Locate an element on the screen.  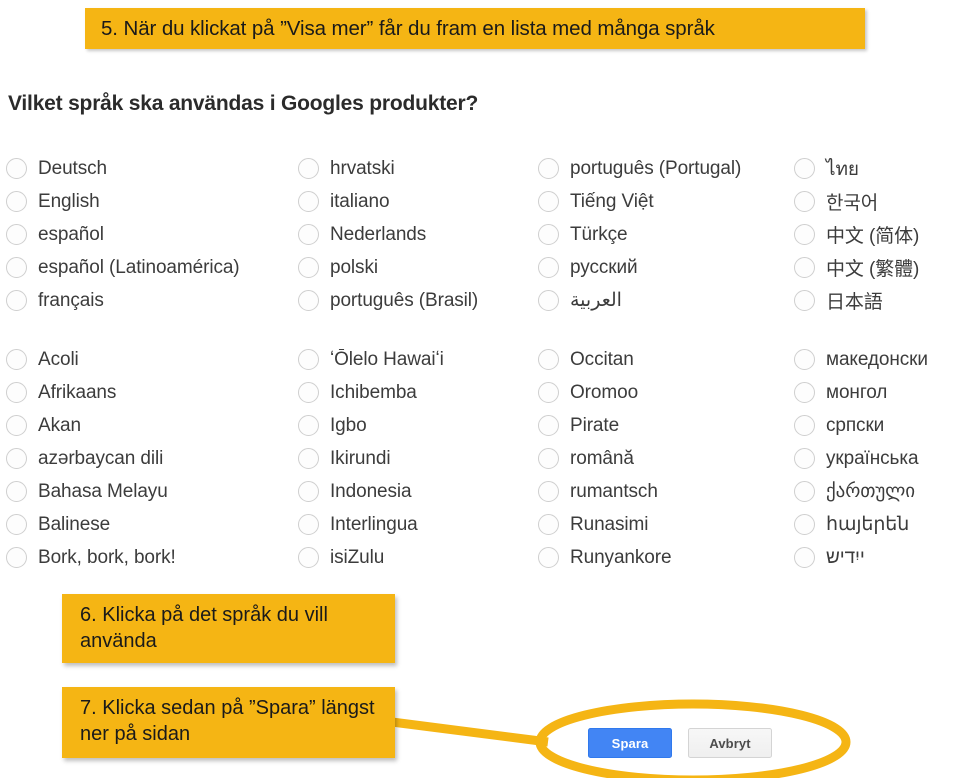
language-option: Interlingua is located at coordinates (418, 524).